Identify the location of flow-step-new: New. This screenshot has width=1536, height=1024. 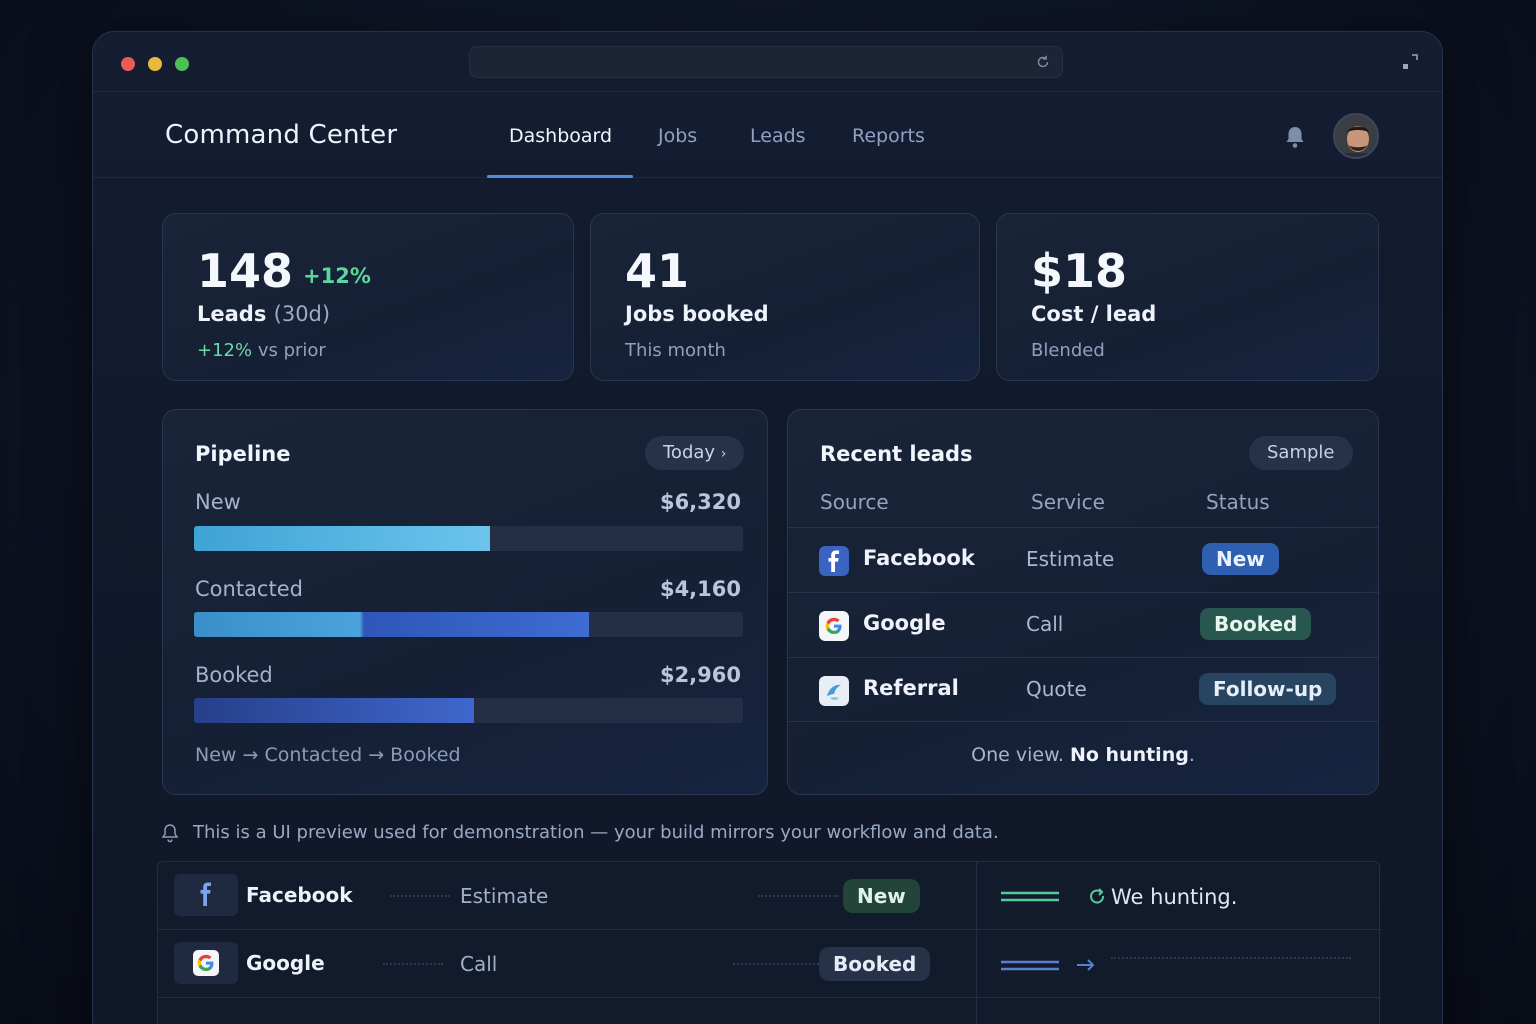
(216, 755).